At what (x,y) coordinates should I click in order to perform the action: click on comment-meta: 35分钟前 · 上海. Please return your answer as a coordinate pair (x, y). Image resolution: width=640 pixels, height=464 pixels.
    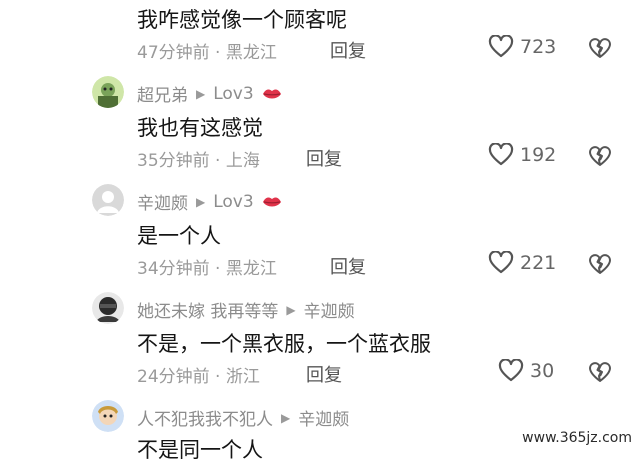
    Looking at the image, I should click on (198, 161).